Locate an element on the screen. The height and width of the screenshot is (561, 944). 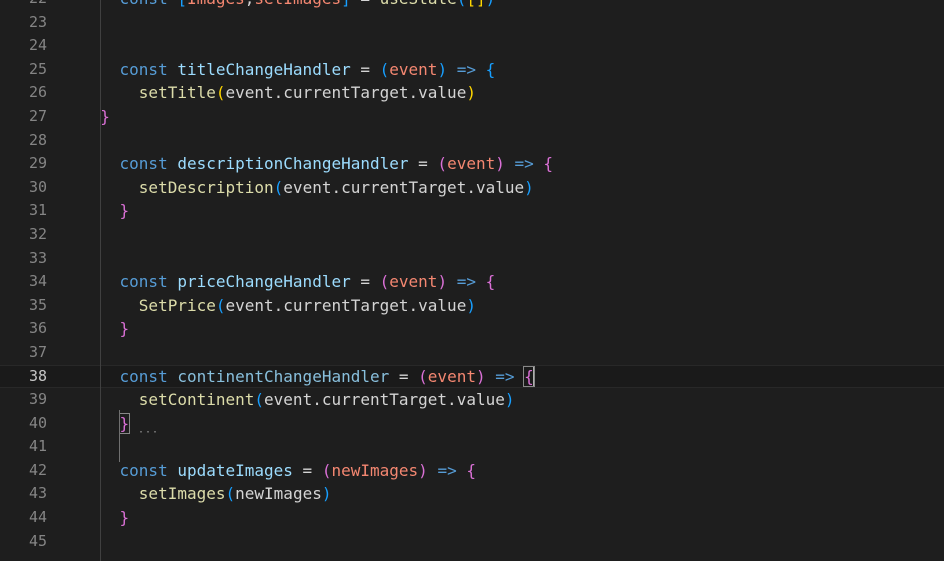
code-line: 44 } is located at coordinates (472, 518).